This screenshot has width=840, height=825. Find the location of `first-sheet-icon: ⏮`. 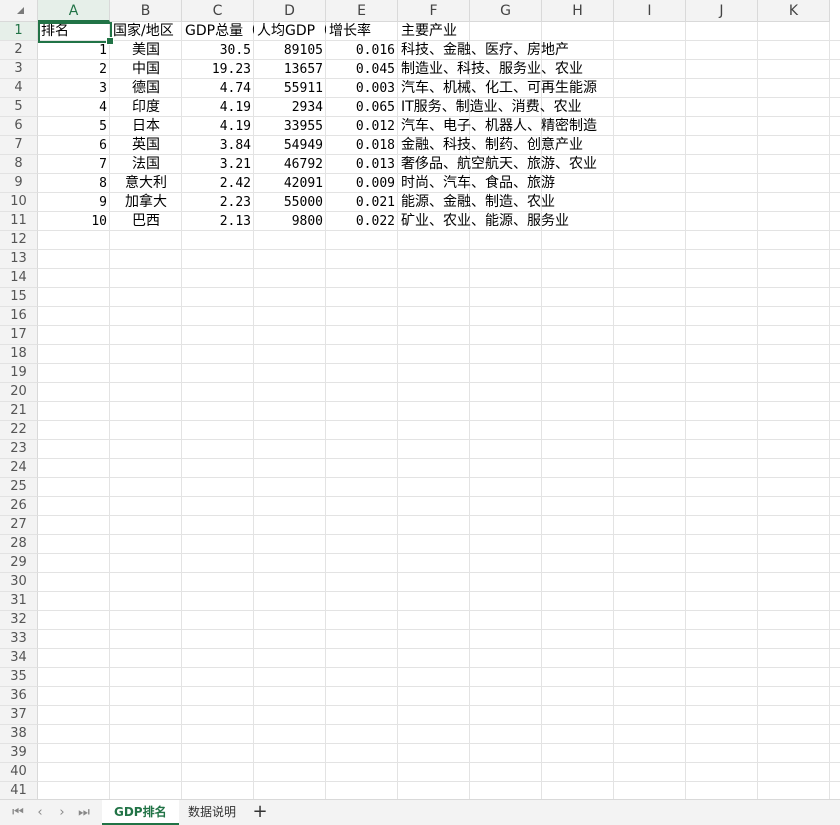

first-sheet-icon: ⏮ is located at coordinates (18, 813).